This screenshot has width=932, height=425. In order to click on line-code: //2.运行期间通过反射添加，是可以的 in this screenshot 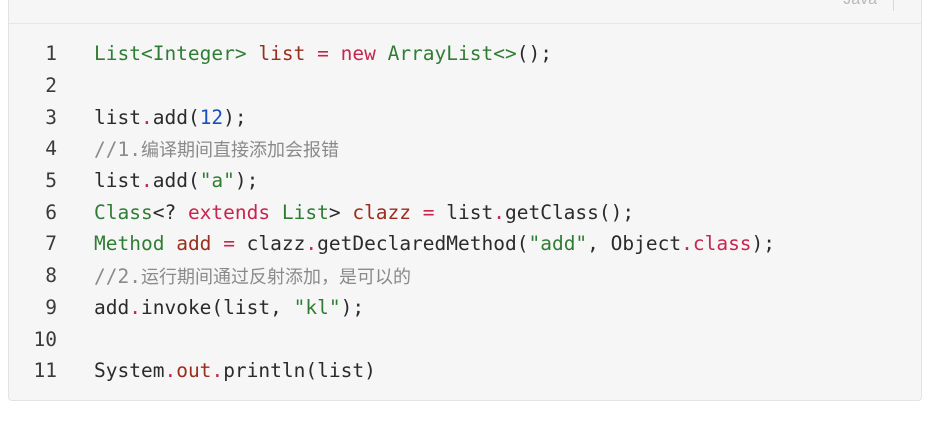, I will do `click(252, 276)`.